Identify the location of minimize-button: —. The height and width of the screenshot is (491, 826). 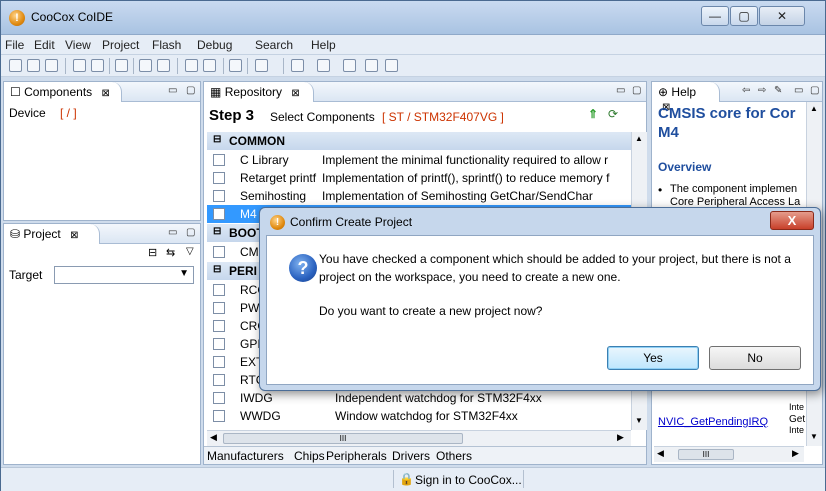
(715, 16).